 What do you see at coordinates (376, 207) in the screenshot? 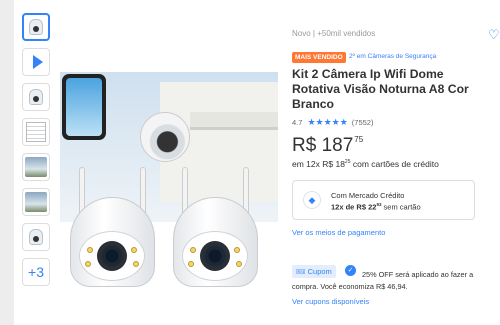
I see `mercado-credito-installments: 12x de R$ 2293 sem cartão` at bounding box center [376, 207].